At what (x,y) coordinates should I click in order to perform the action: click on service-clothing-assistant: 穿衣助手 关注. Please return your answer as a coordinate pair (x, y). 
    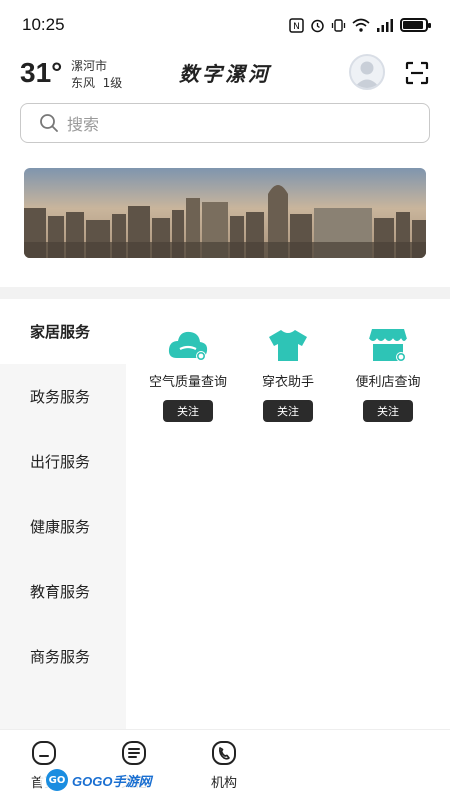
    Looking at the image, I should click on (288, 373).